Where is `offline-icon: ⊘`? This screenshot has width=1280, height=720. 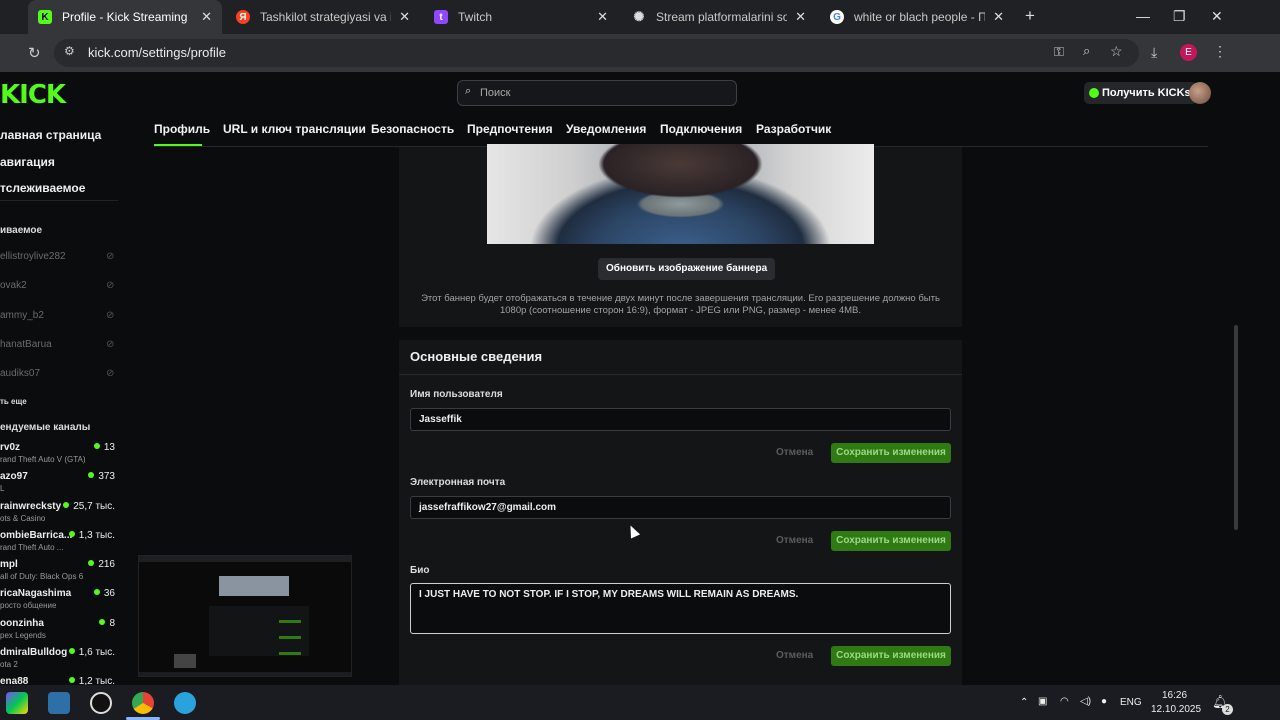 offline-icon: ⊘ is located at coordinates (110, 256).